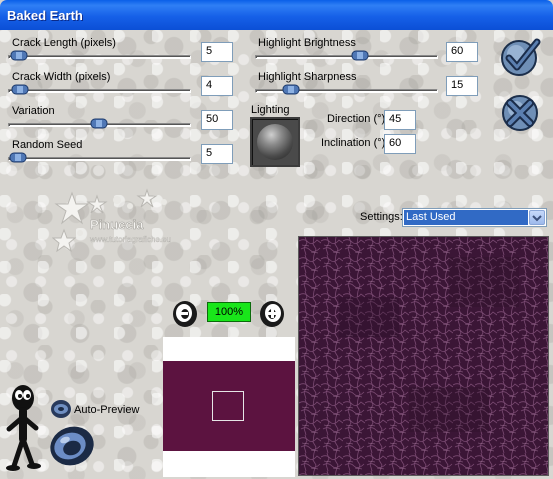 The height and width of the screenshot is (479, 553). Describe the element at coordinates (360, 55) in the screenshot. I see `highlight-brightness-thumb` at that location.